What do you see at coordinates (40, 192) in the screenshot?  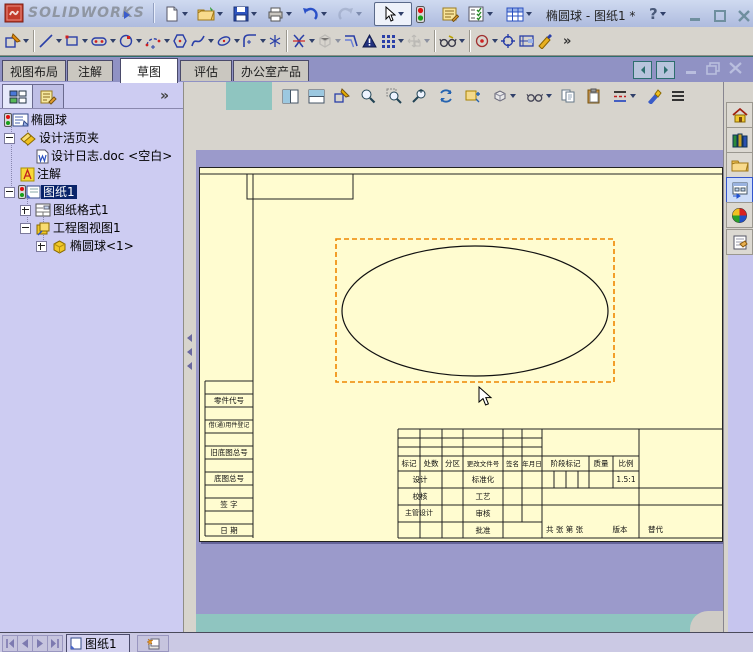 I see `tree-item-sheet1: 图纸1` at bounding box center [40, 192].